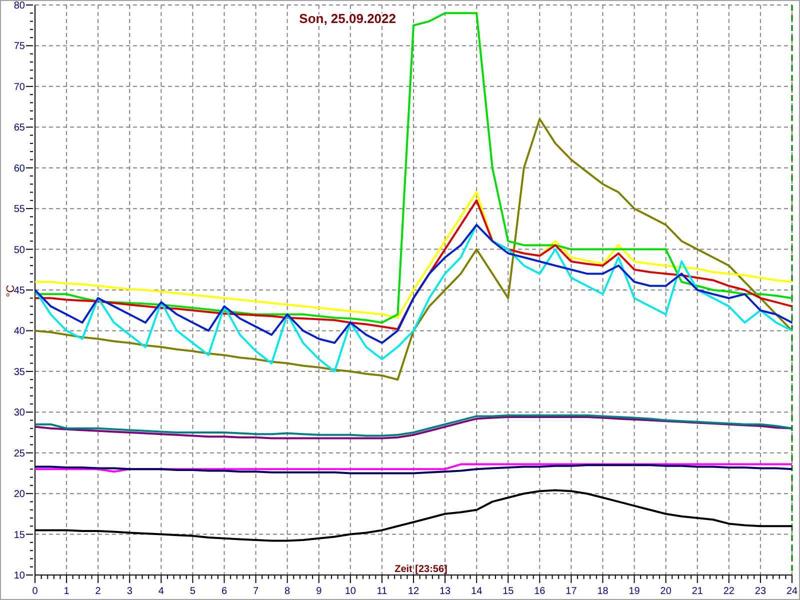 Image resolution: width=800 pixels, height=600 pixels. I want to click on x-tick-label: 13, so click(445, 591).